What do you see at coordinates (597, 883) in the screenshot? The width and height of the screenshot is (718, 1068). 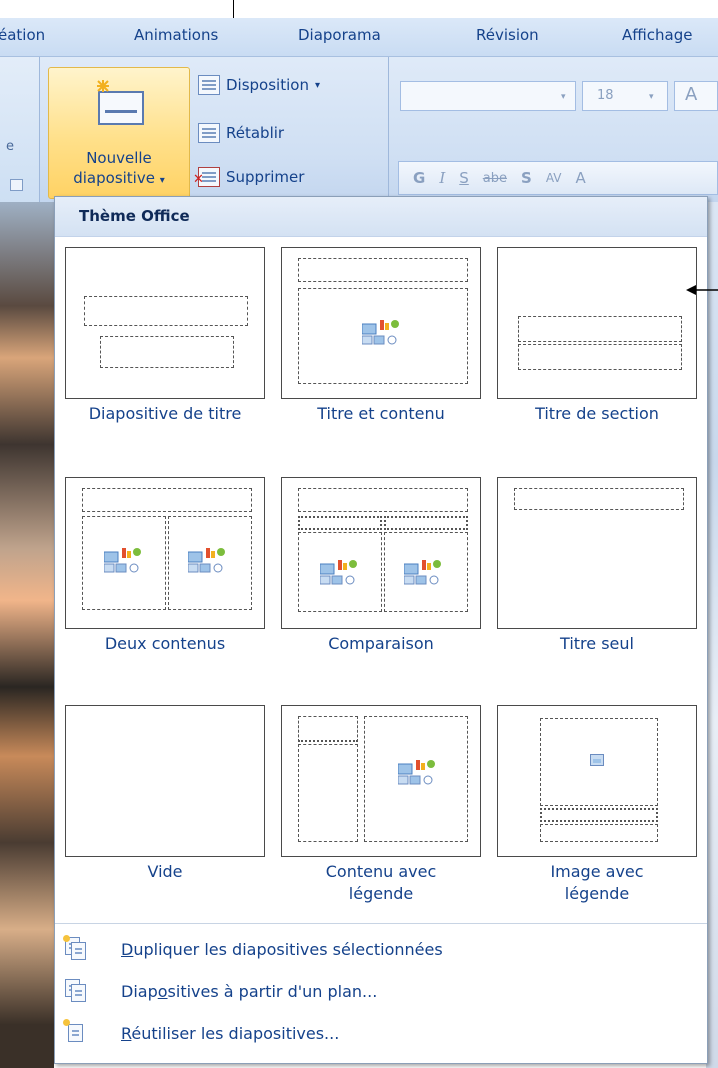 I see `layout-label: Image avec légende` at bounding box center [597, 883].